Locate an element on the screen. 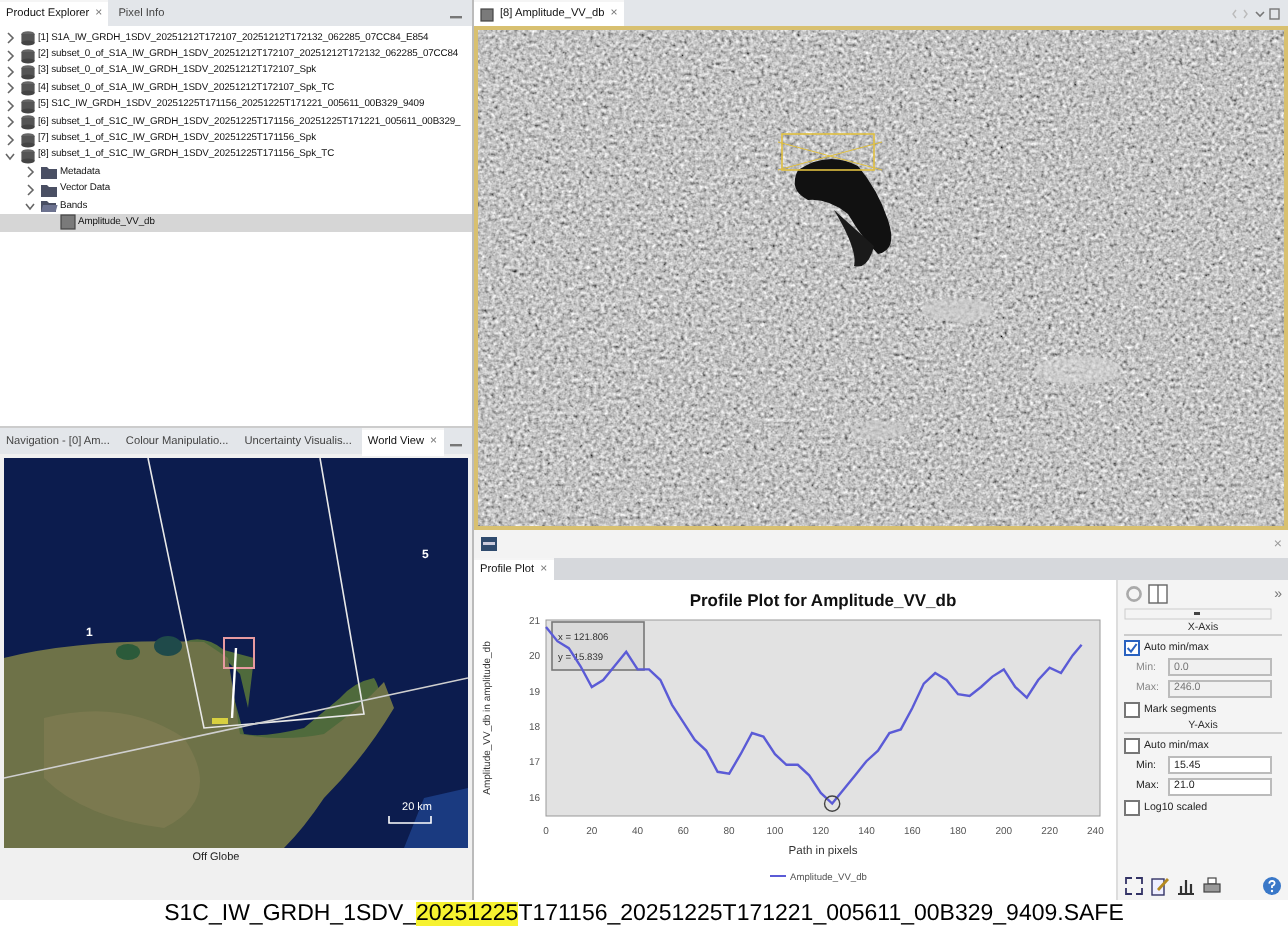 The height and width of the screenshot is (928, 1288). zoom-all-icon is located at coordinates (1134, 886).